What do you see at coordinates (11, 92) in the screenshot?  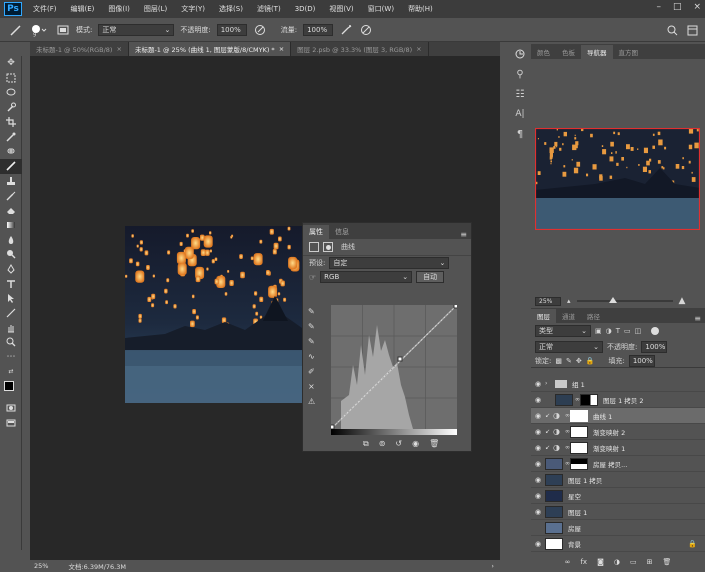 I see `lasso-tool-icon` at bounding box center [11, 92].